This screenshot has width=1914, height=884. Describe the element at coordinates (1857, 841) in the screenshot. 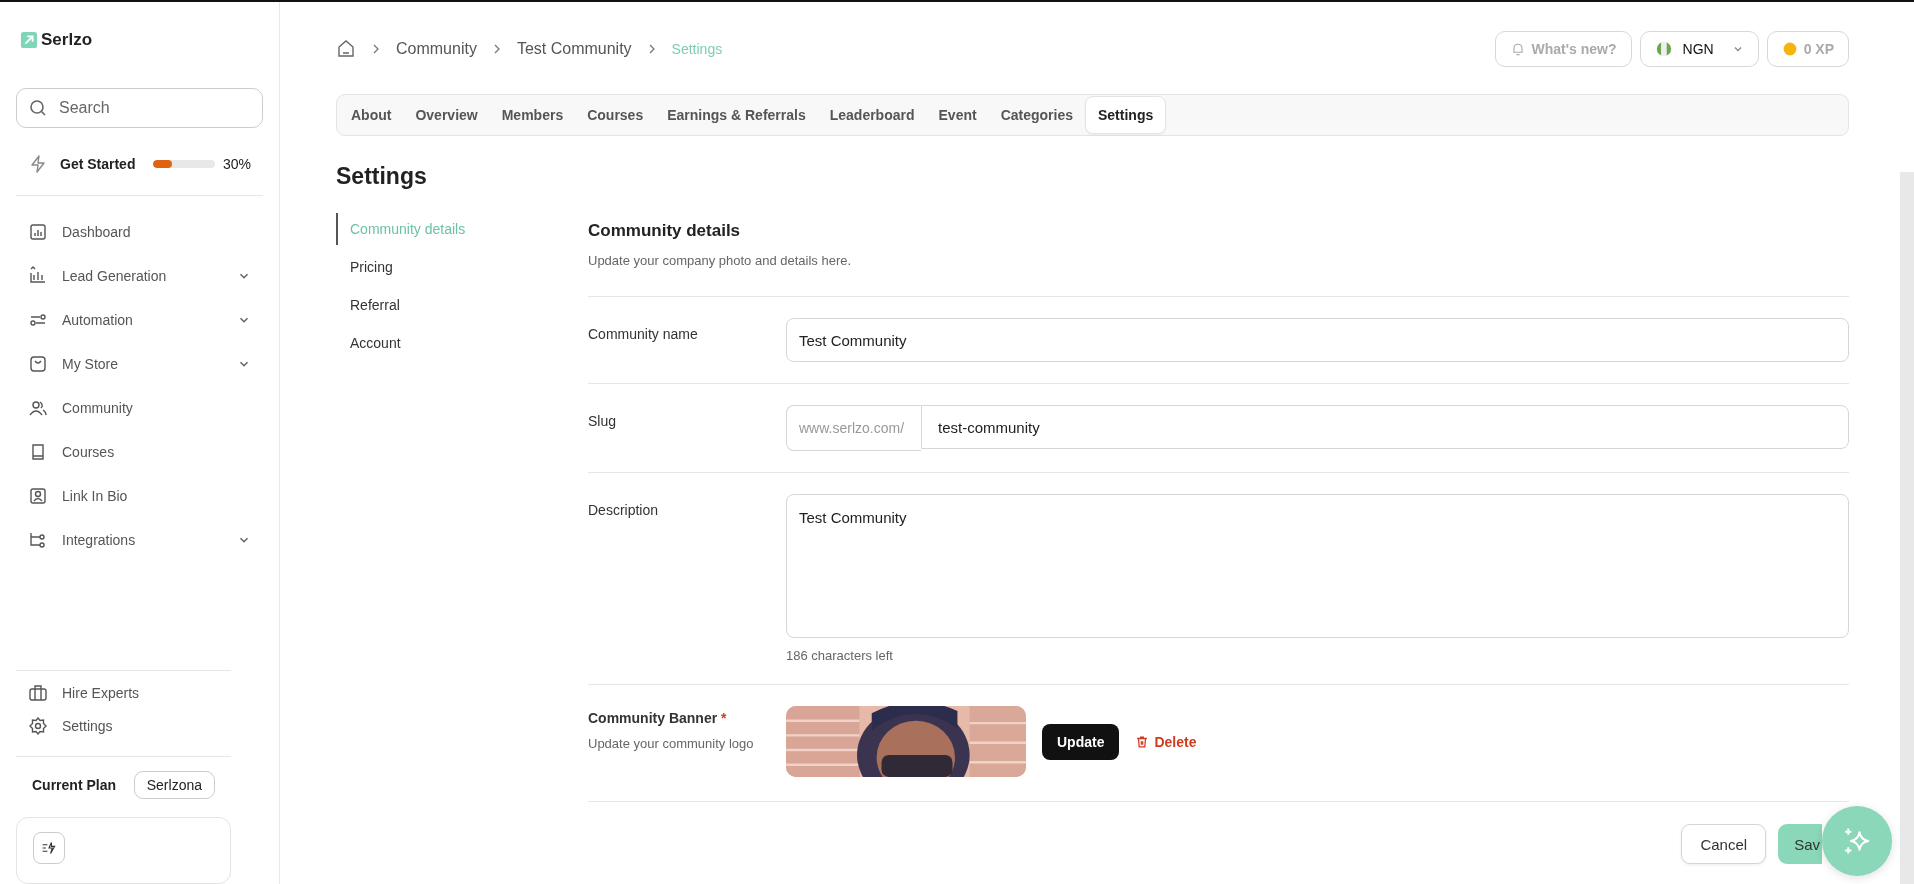

I see `sparkle-icon` at that location.